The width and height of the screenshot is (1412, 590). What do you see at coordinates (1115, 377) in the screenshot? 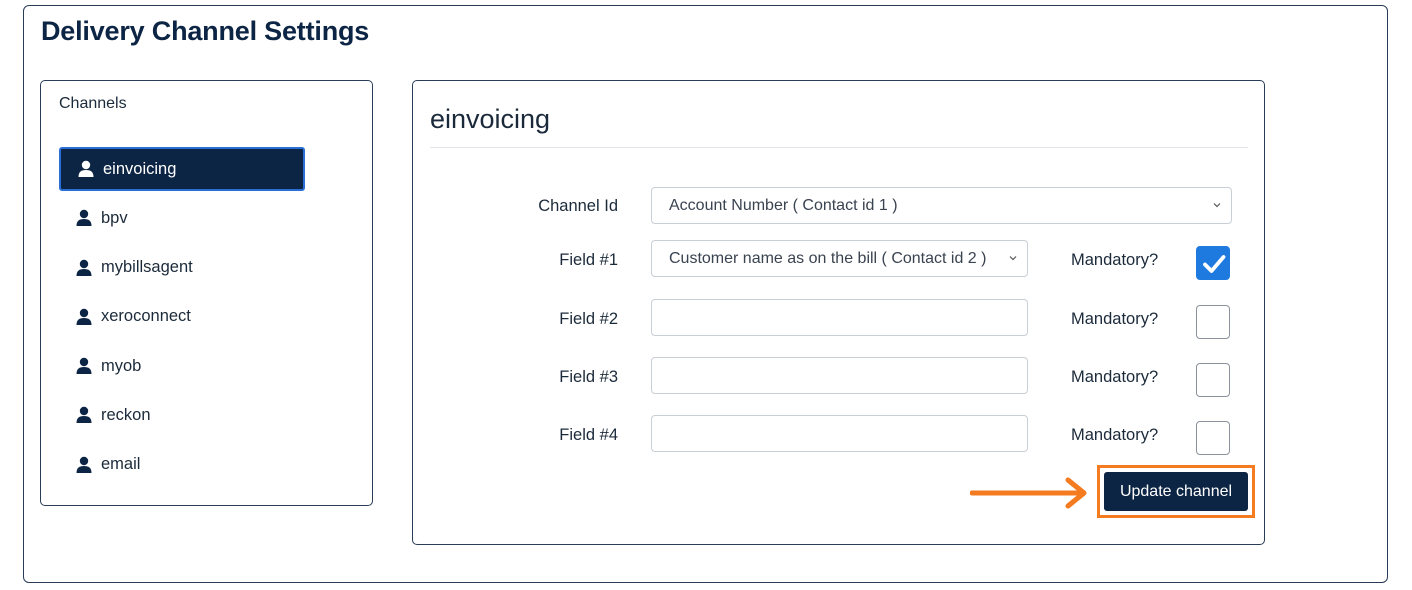
I see `field-3-mandatory-label: Mandatory?` at bounding box center [1115, 377].